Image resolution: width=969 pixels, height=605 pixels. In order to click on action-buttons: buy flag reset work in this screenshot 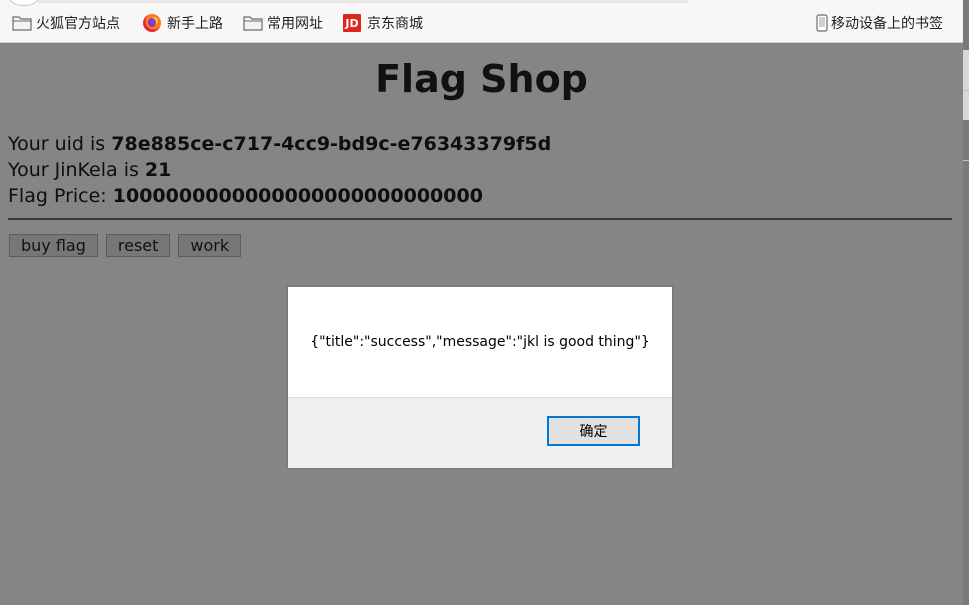, I will do `click(125, 245)`.